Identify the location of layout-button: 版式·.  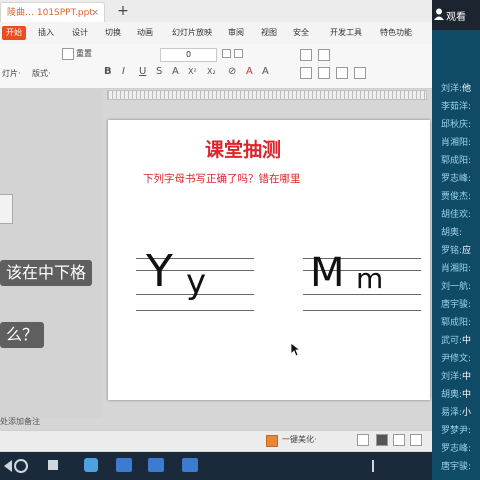
(41, 74).